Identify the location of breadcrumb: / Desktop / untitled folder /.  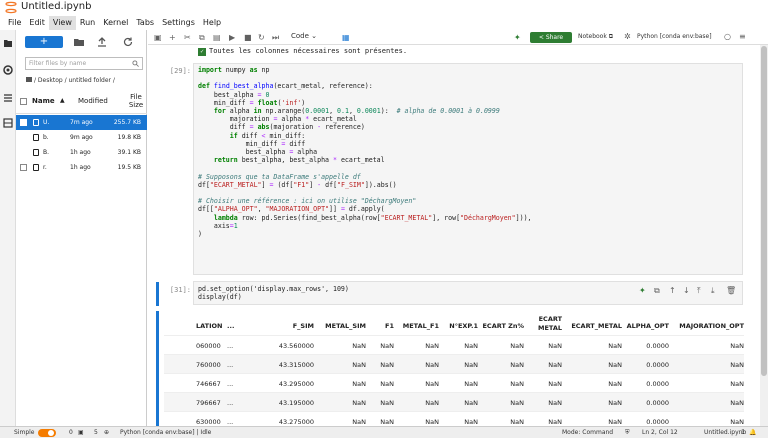
(70, 80).